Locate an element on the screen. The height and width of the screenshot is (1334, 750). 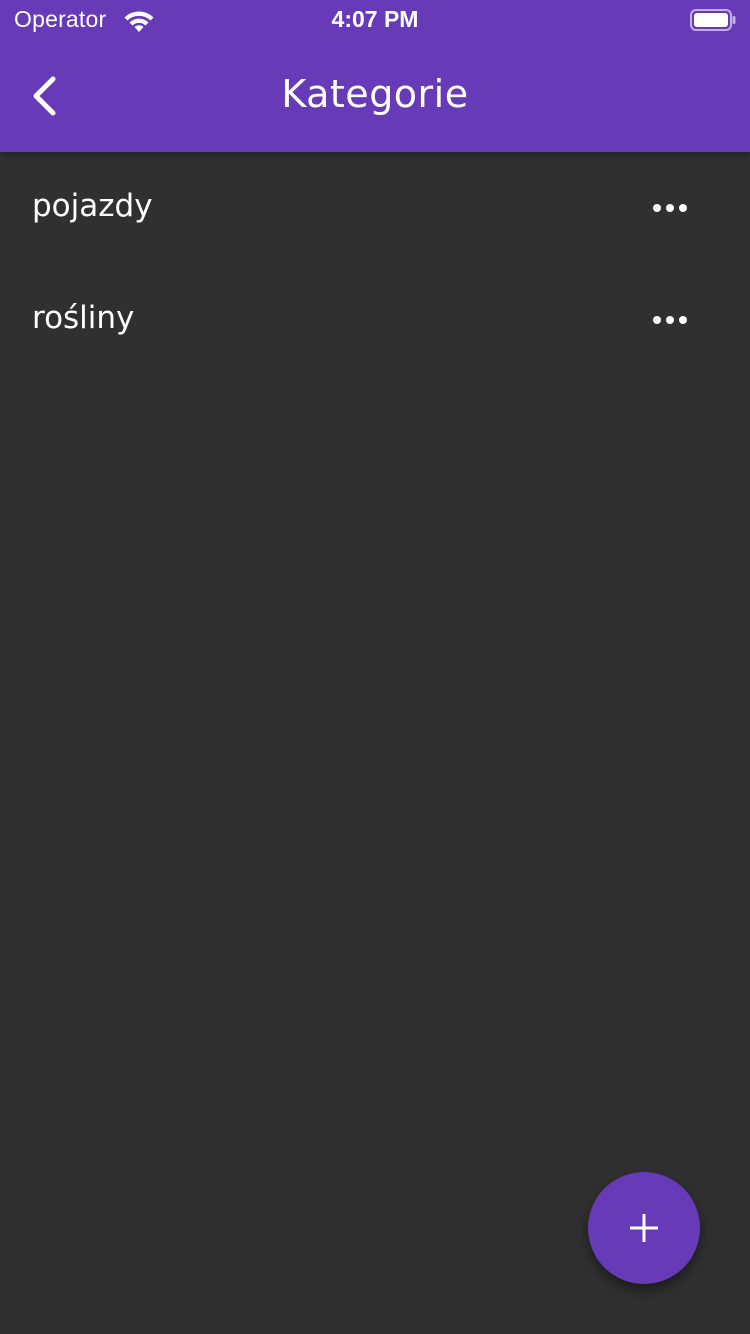
app-bar: Operator 4:07 PM Kategorie is located at coordinates (375, 76).